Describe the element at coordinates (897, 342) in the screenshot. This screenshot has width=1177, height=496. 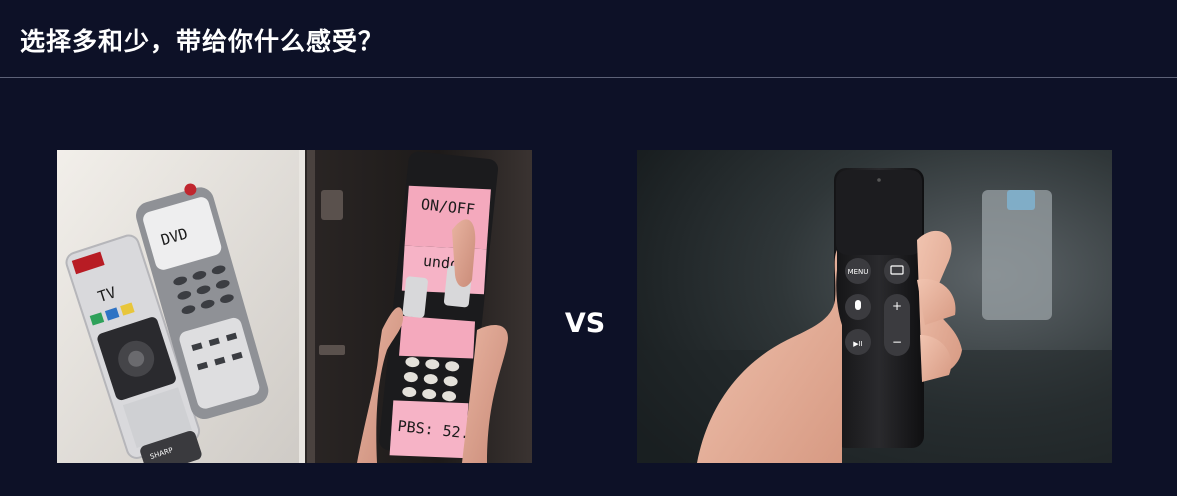
I see `minus-label: −` at that location.